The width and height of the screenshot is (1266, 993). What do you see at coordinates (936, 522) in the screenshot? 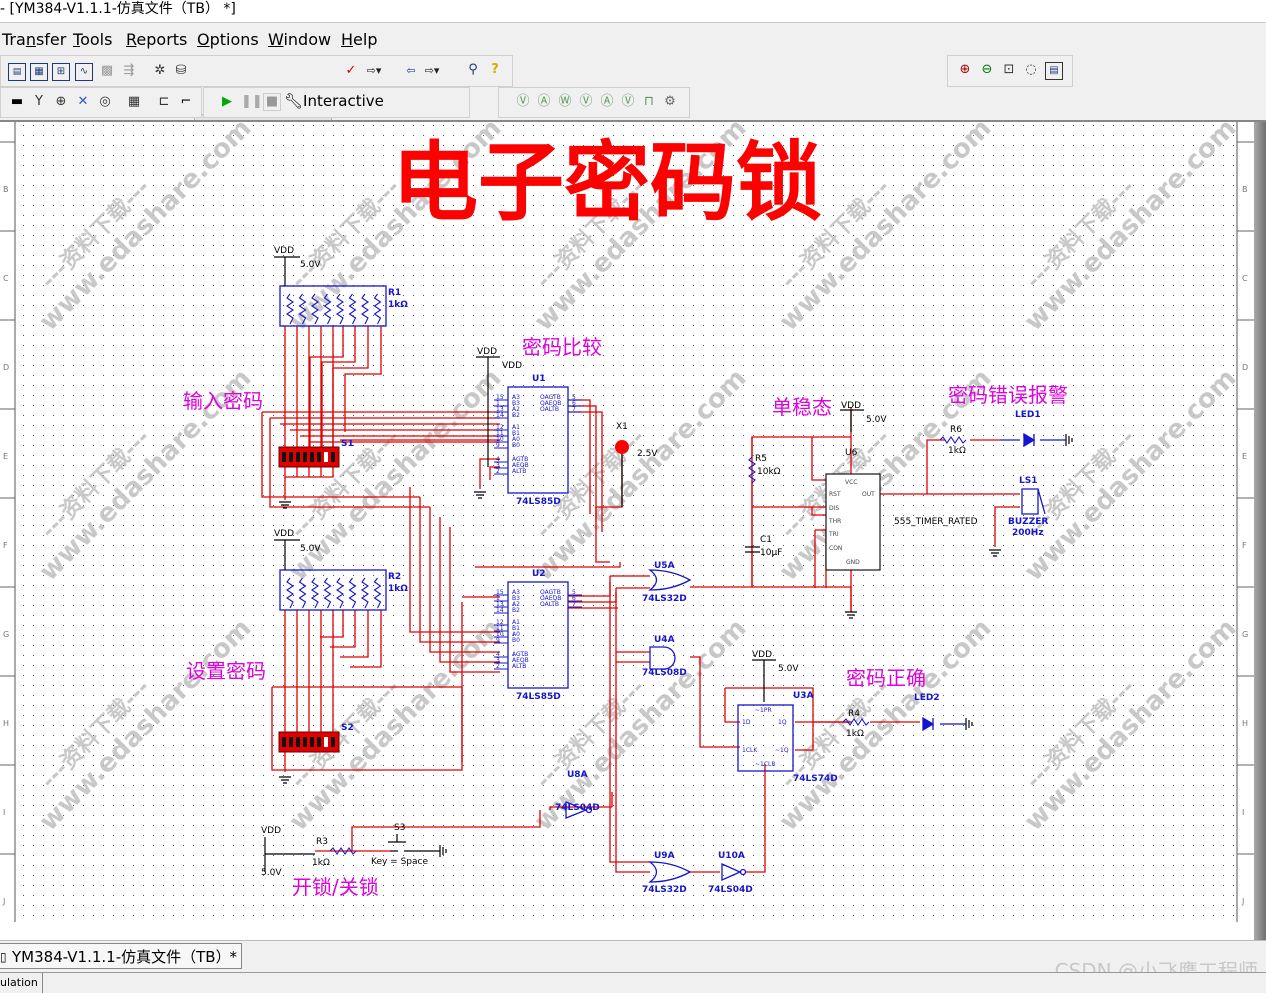
I see `svg-text: 555_TIMER_RATED` at bounding box center [936, 522].